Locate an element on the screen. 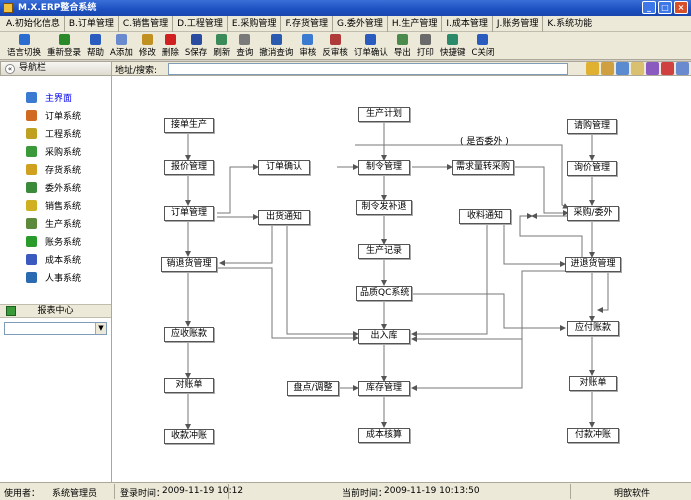 The image size is (691, 500). flow-node-production-record: 生产记录 is located at coordinates (384, 251).